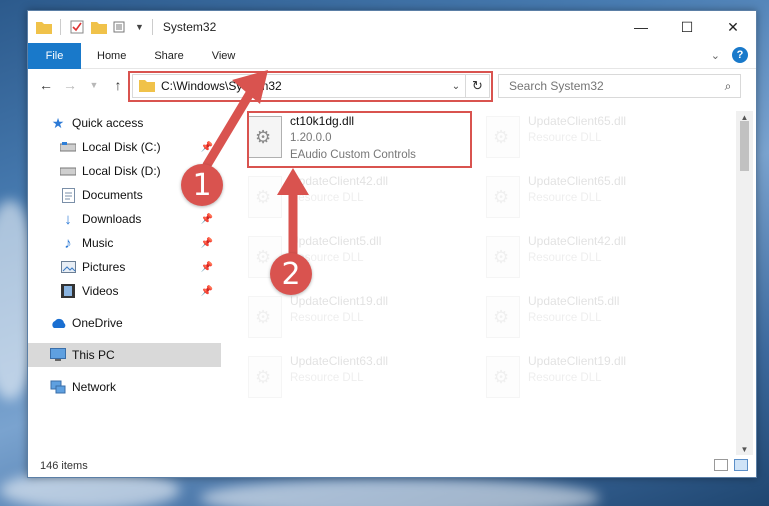 This screenshot has width=769, height=506. What do you see at coordinates (97, 323) in the screenshot?
I see `sidebar-item-label: OneDrive` at bounding box center [97, 323].